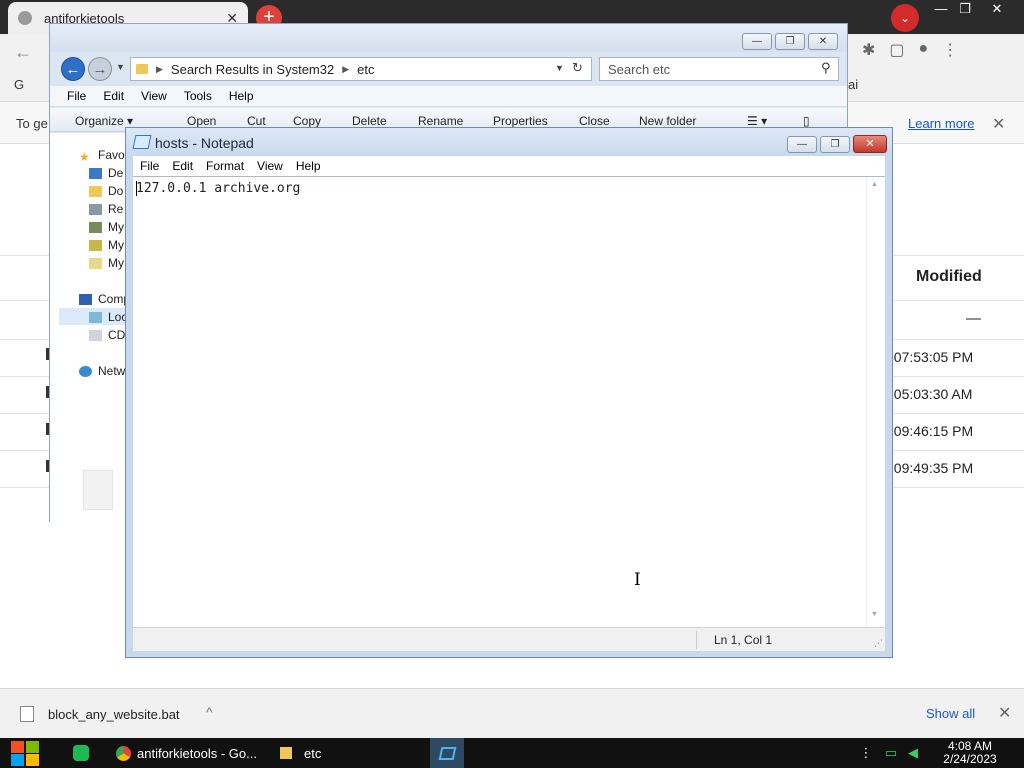  What do you see at coordinates (826, 68) in the screenshot?
I see `search-icon: ⚲` at bounding box center [826, 68].